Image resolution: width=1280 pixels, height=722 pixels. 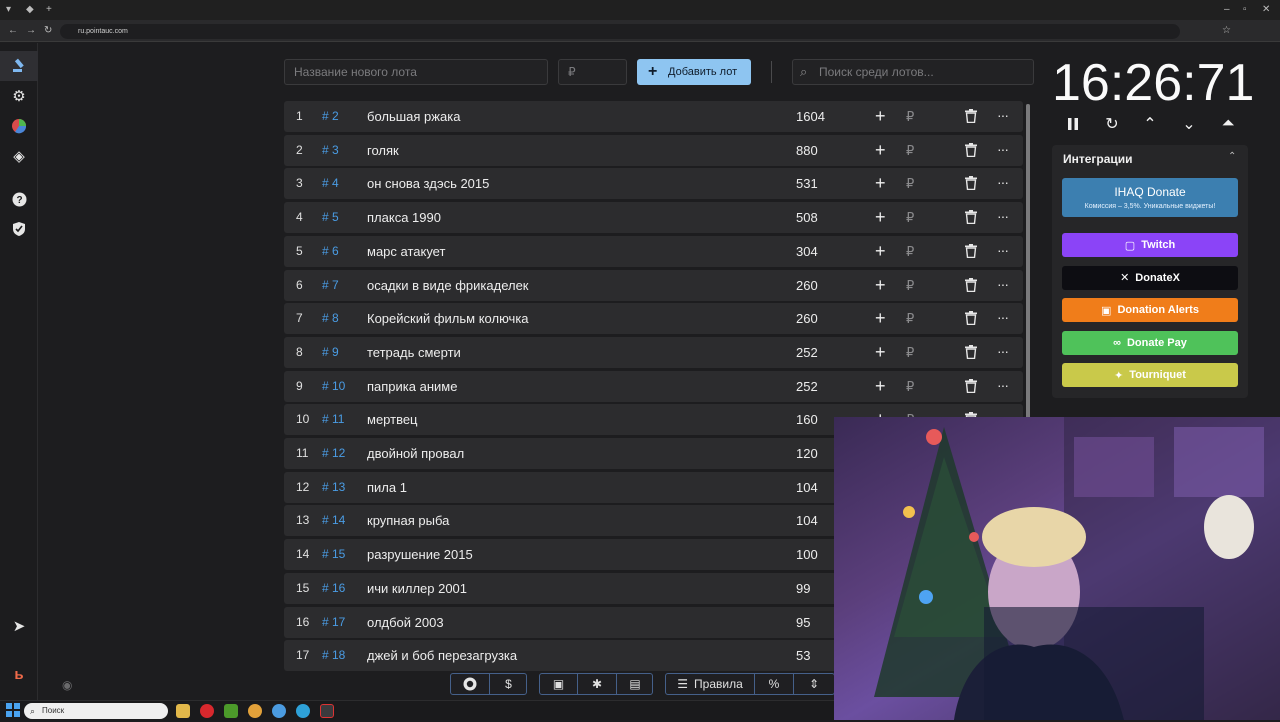 What do you see at coordinates (19, 126) in the screenshot?
I see `pie-chart-icon` at bounding box center [19, 126].